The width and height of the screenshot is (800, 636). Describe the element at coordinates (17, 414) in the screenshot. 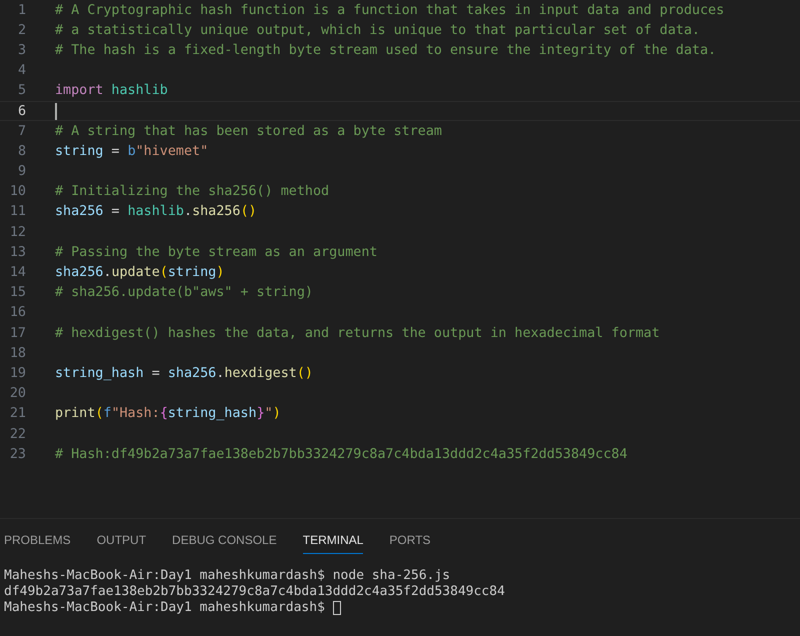

I see `line-number: 21` at that location.